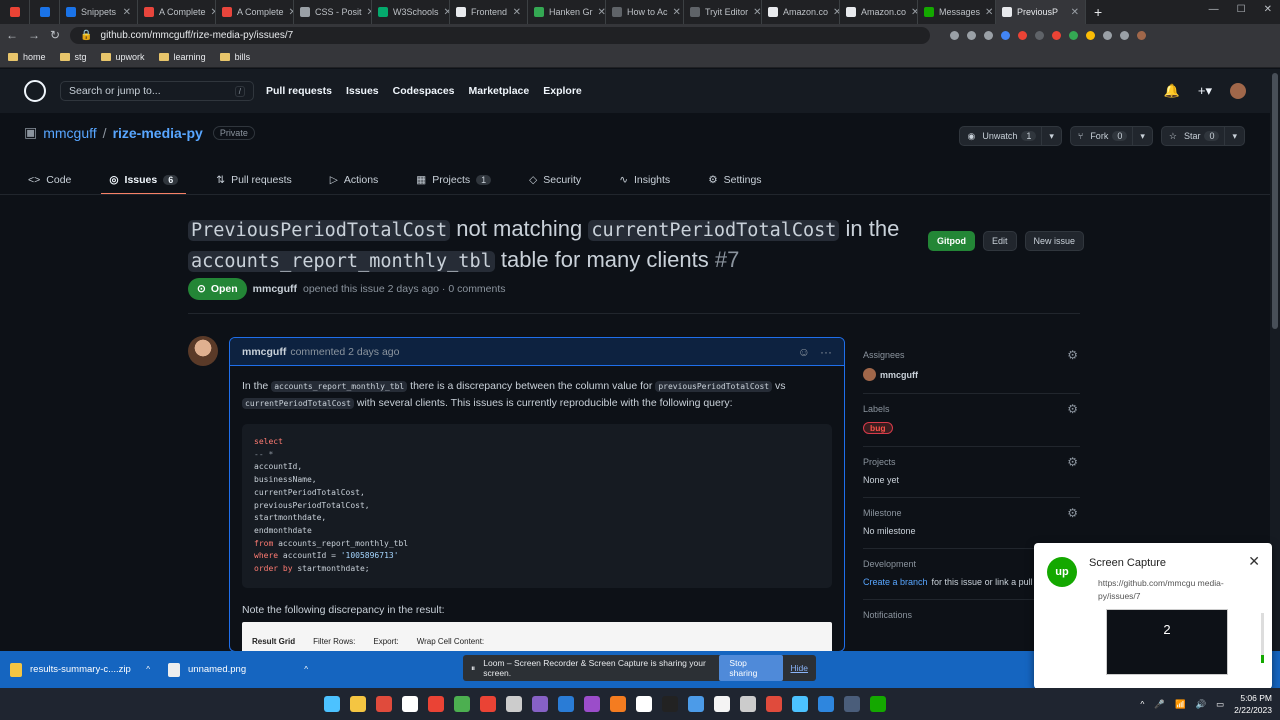  What do you see at coordinates (1142, 136) in the screenshot?
I see `chevron-down-icon: ▾` at bounding box center [1142, 136].